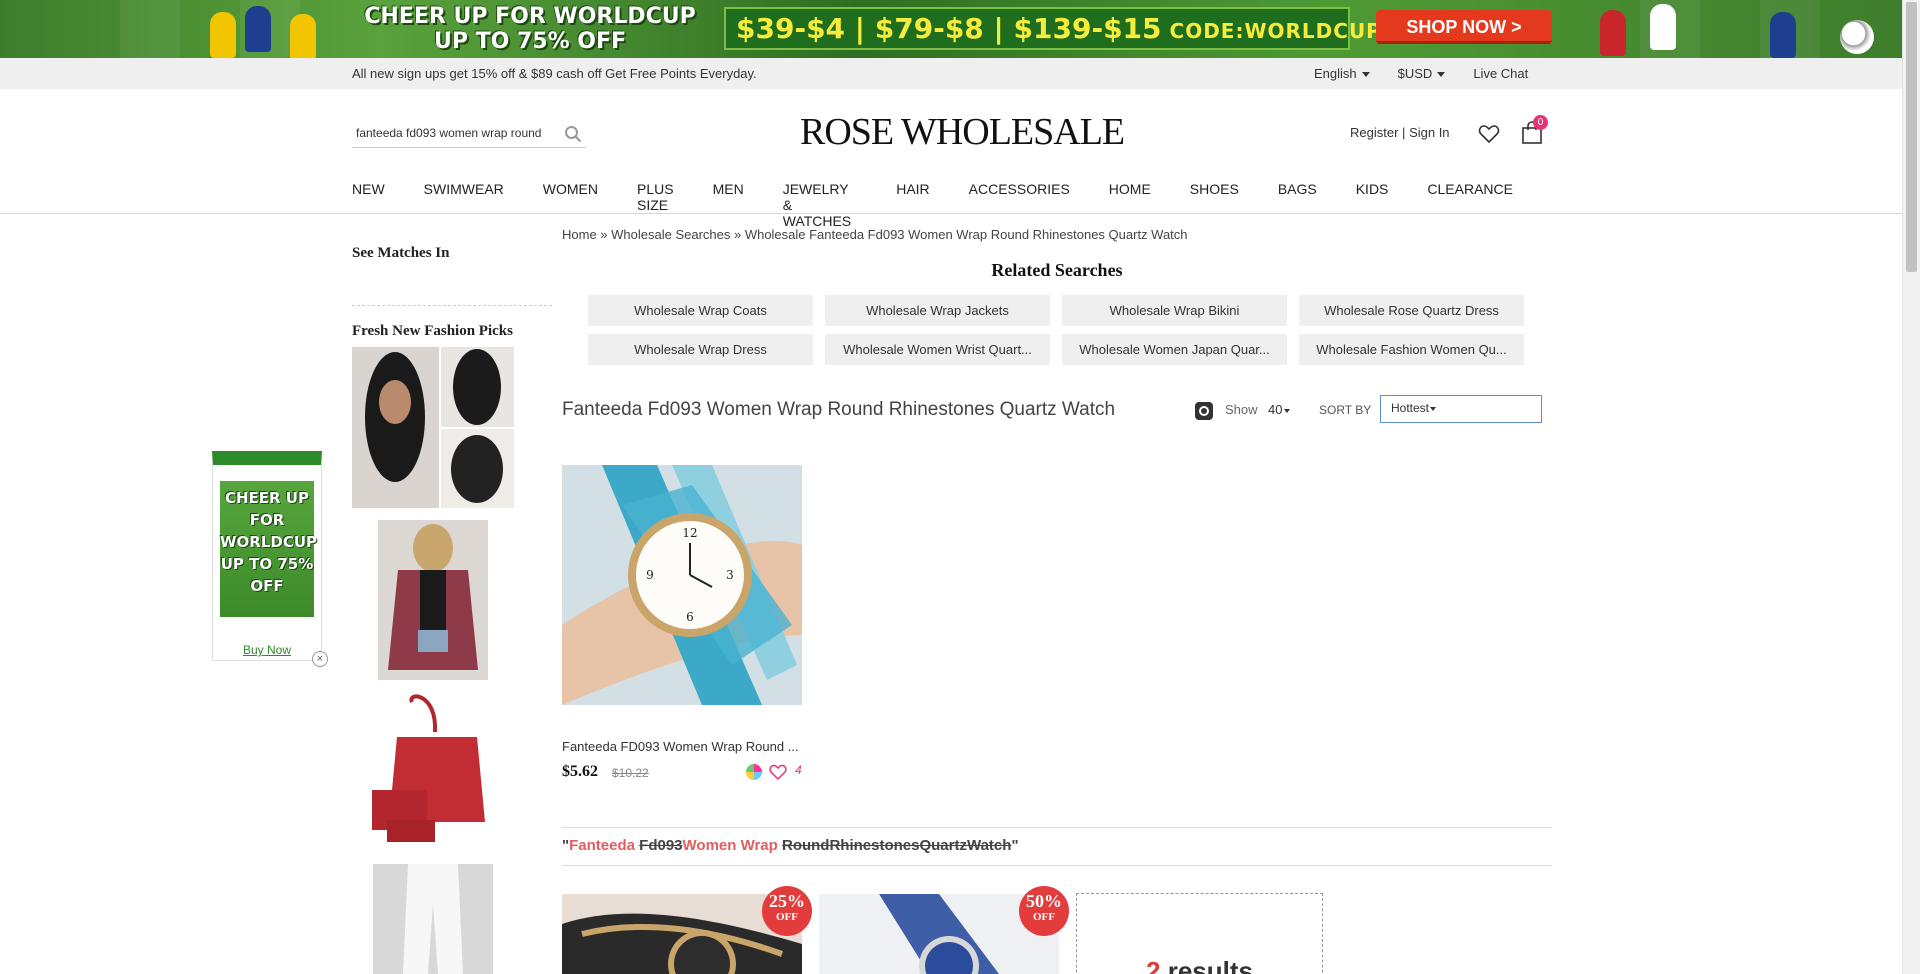 This screenshot has height=974, width=1920. Describe the element at coordinates (682, 585) in the screenshot. I see `product-image: 12 3 6 9` at that location.